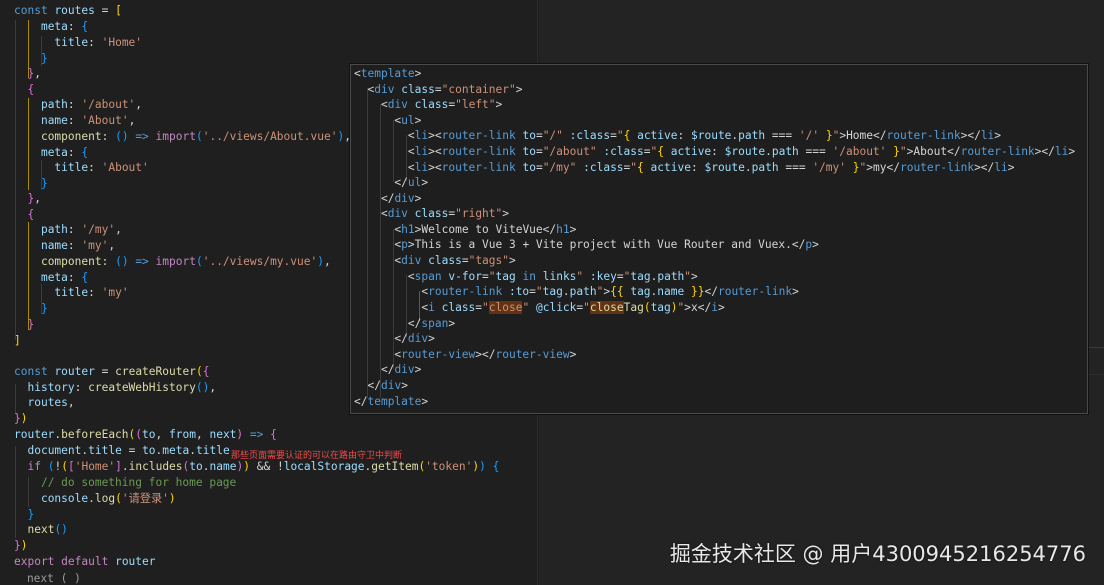 The width and height of the screenshot is (1104, 585). Describe the element at coordinates (138, 482) in the screenshot. I see `code-line: // do something for home page` at that location.